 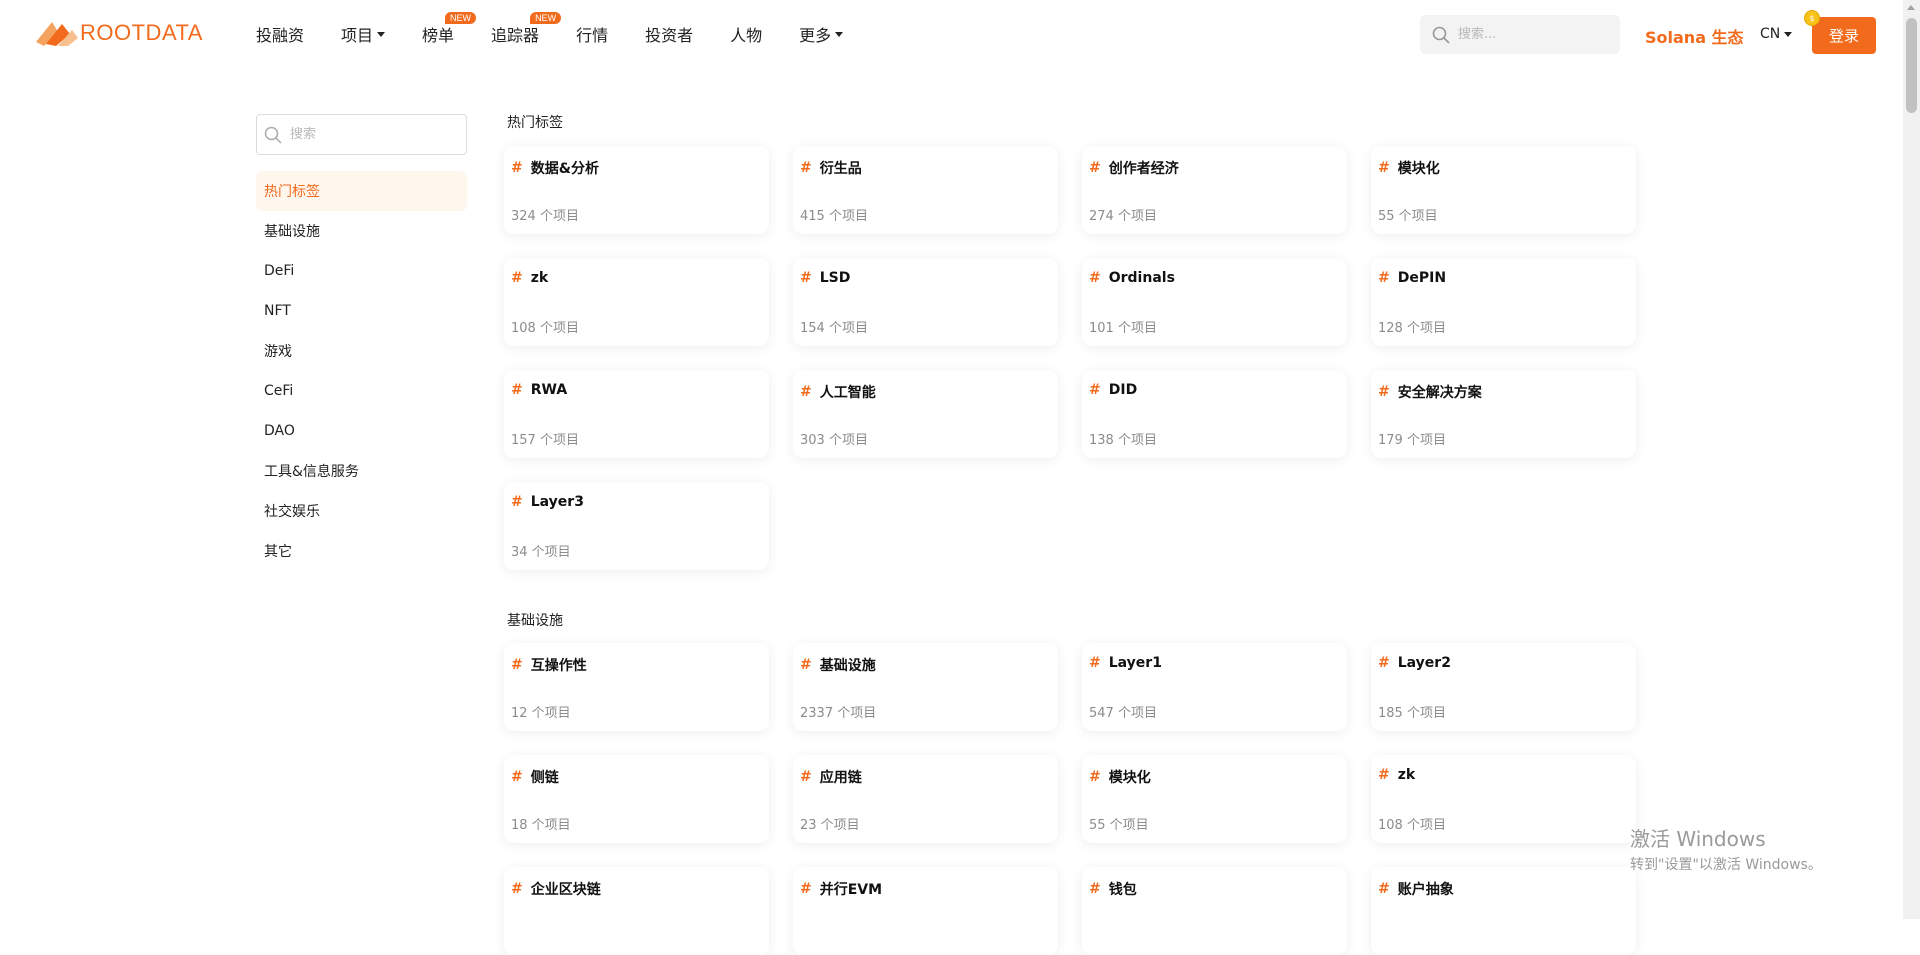 I want to click on tag-card: # Layer3 34 个项目, so click(x=636, y=526).